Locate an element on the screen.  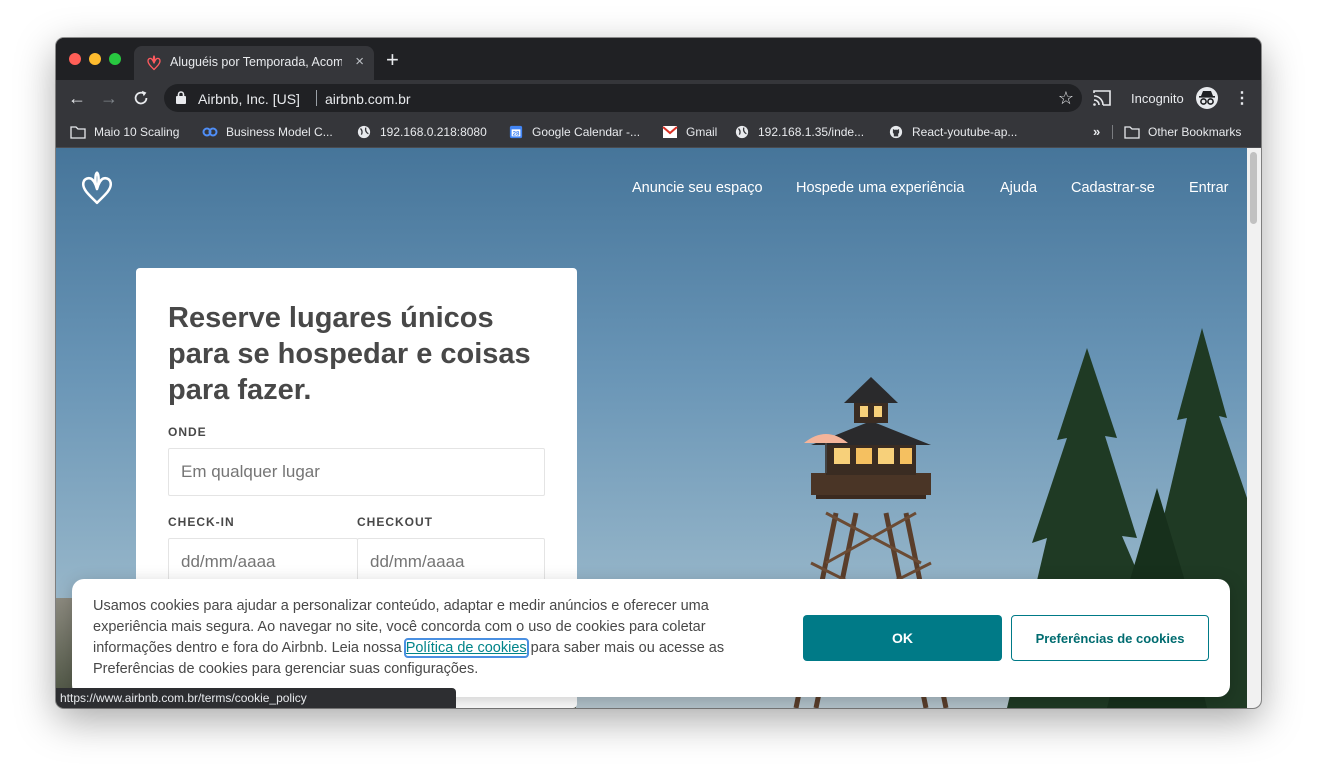
tab-close-icon: × is located at coordinates (359, 61).